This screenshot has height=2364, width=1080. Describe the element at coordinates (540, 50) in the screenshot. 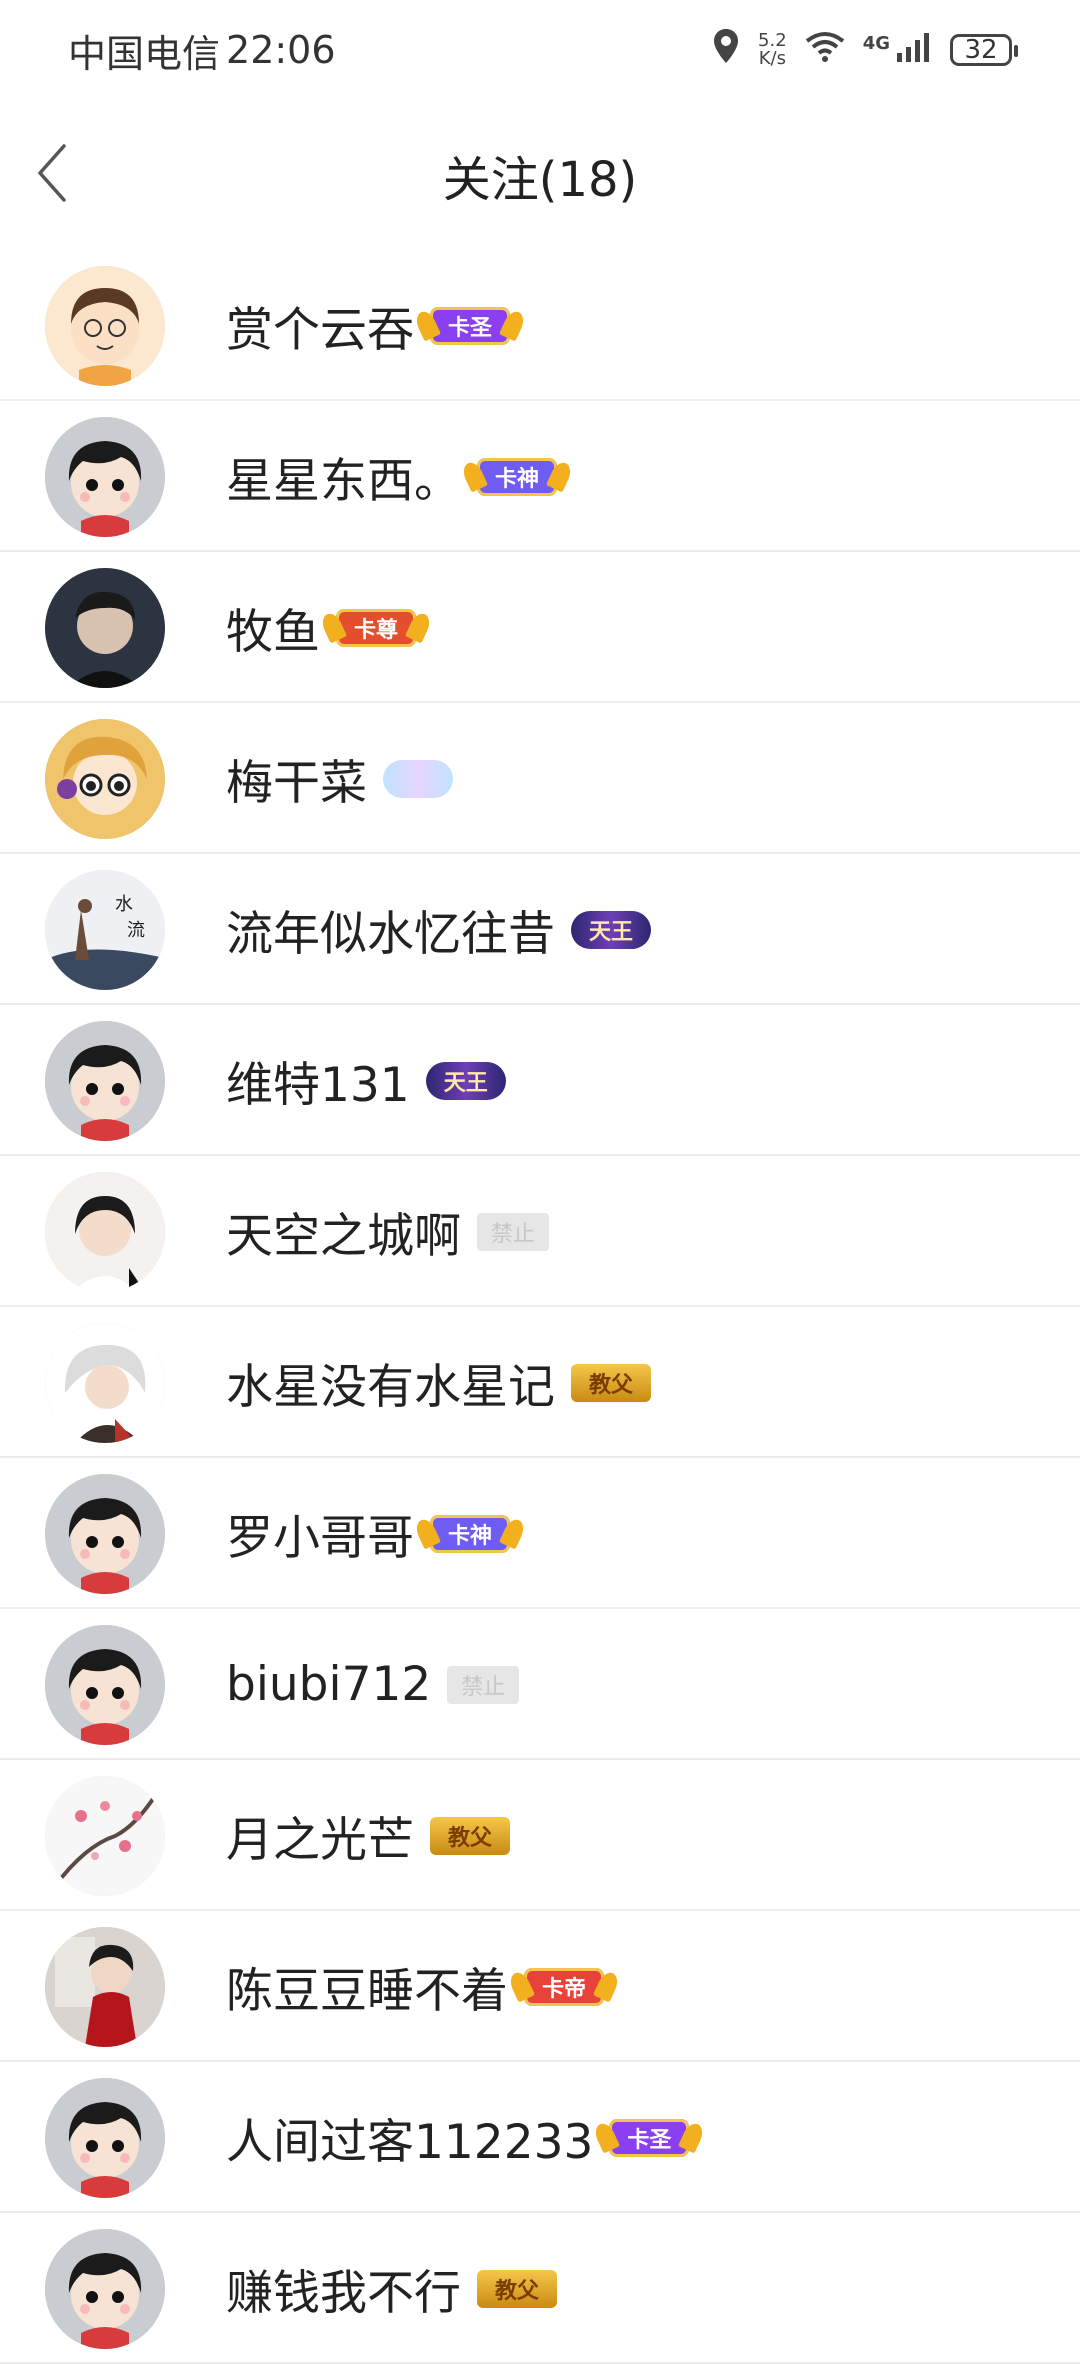

I see `status-bar: 中国电信 22:06 5.2 K/s 4G 32` at that location.